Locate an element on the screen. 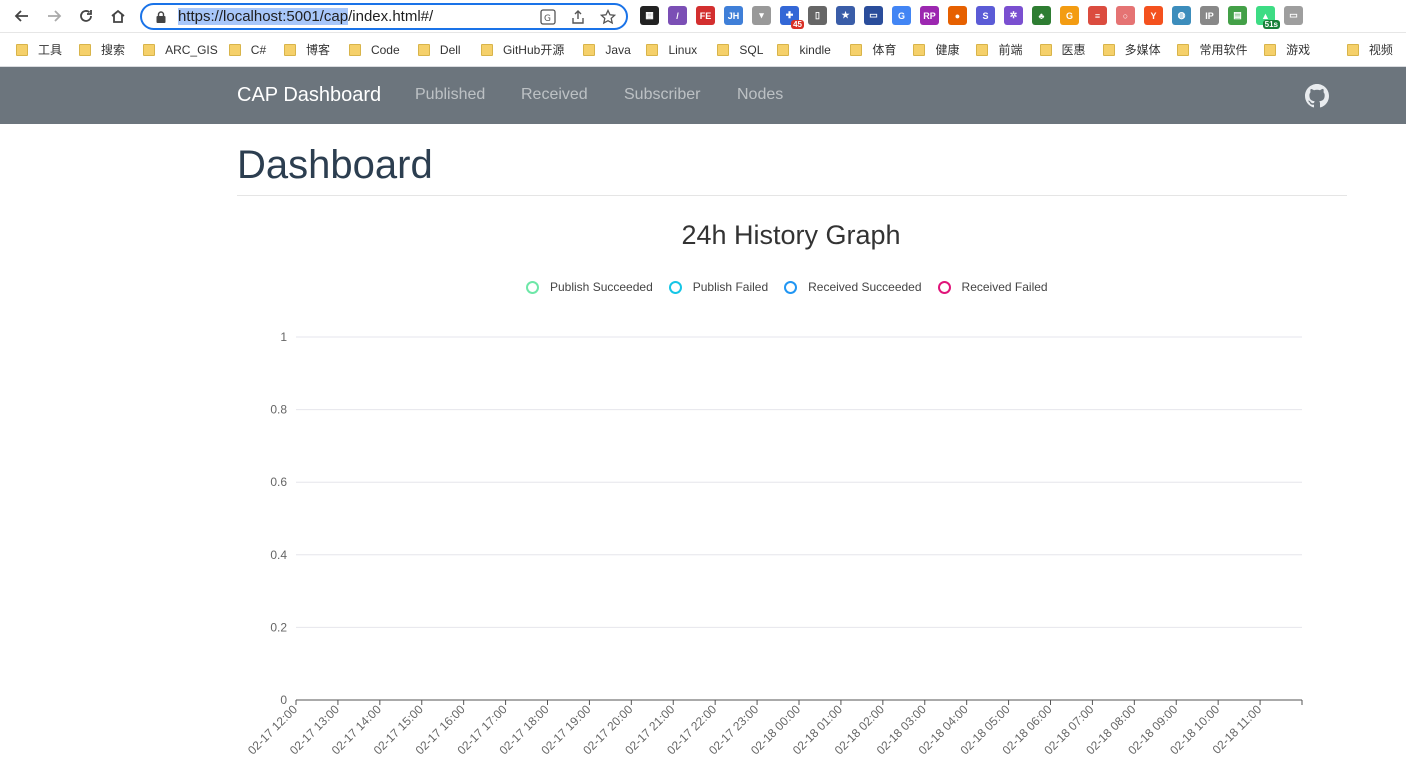 This screenshot has height=777, width=1406. y-tick-label: 0.8 is located at coordinates (278, 410).